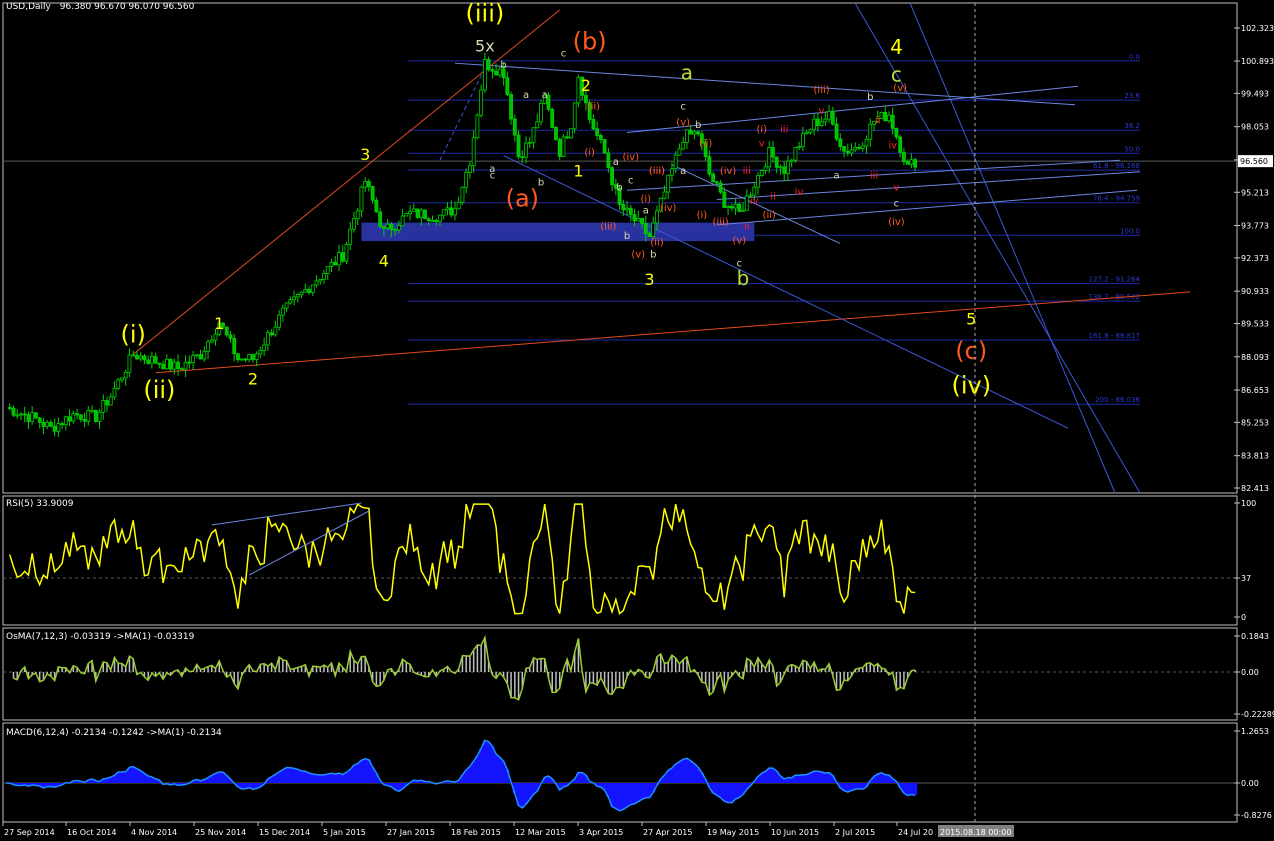 The height and width of the screenshot is (841, 1274). I want to click on osma-axis-label: 0.00, so click(1250, 672).